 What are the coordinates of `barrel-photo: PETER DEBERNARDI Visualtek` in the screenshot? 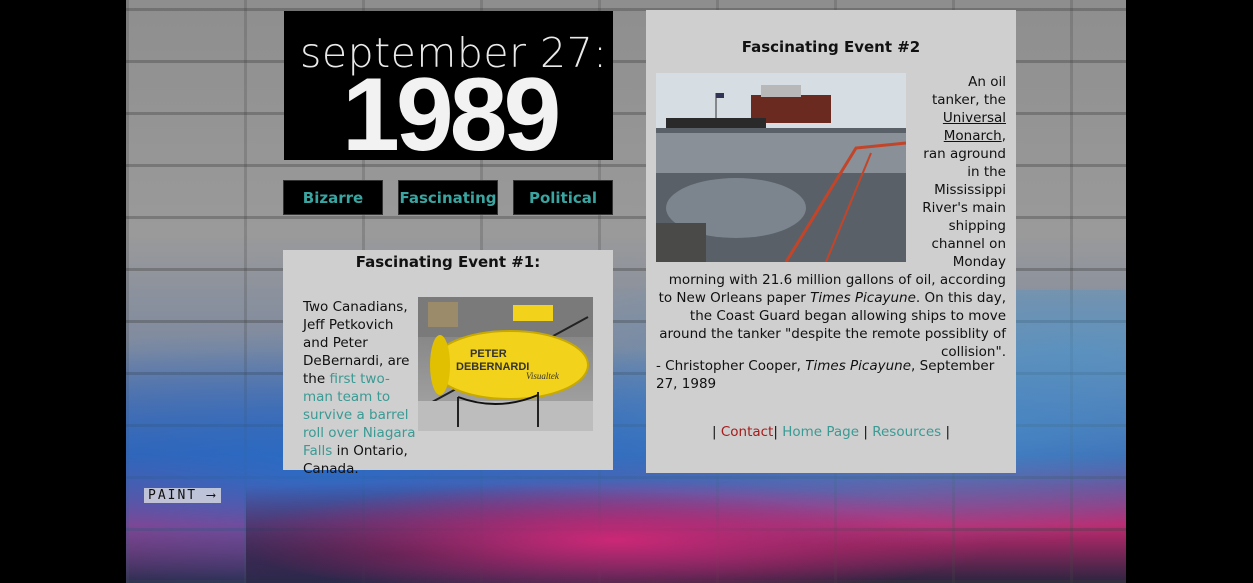 It's located at (505, 364).